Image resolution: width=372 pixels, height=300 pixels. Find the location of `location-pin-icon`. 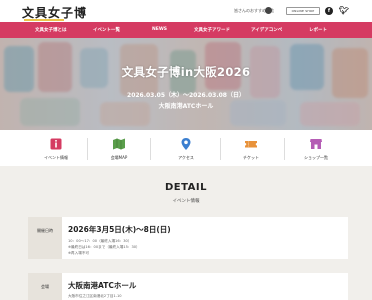

location-pin-icon is located at coordinates (186, 144).